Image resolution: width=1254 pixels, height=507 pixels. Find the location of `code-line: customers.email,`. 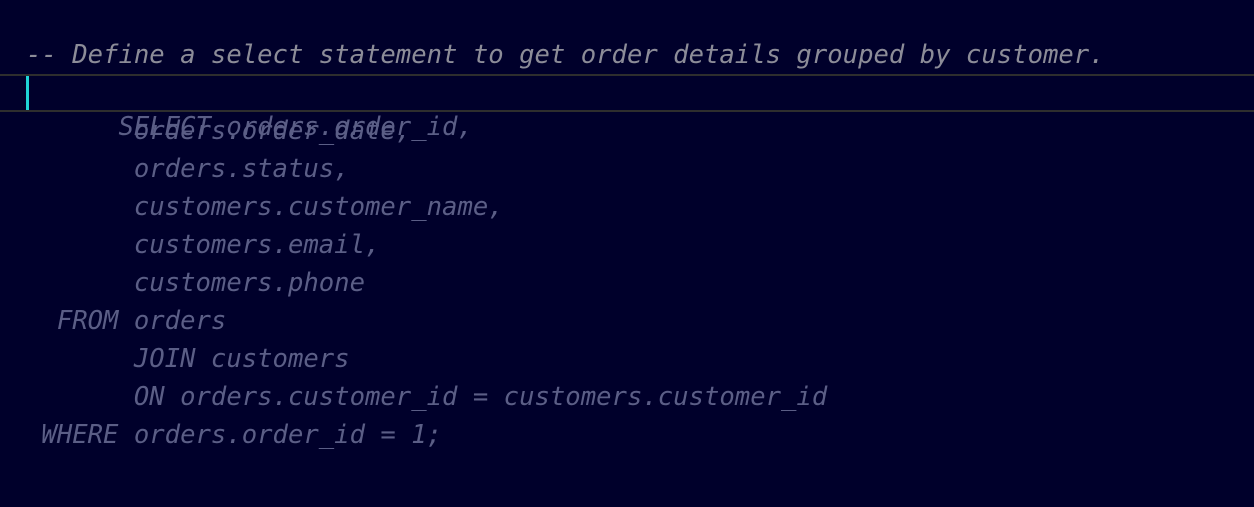

code-line: customers.email, is located at coordinates (627, 245).